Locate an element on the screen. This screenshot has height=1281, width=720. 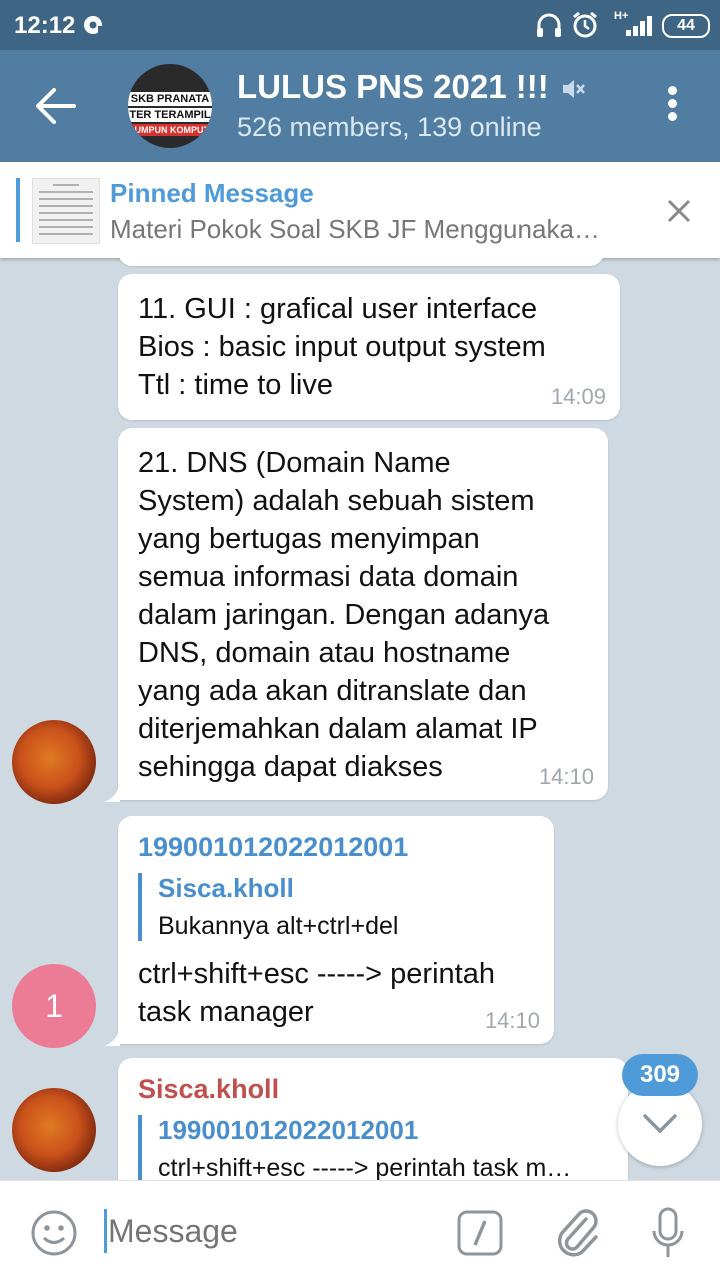
pinned-accent-bar is located at coordinates (18, 210).